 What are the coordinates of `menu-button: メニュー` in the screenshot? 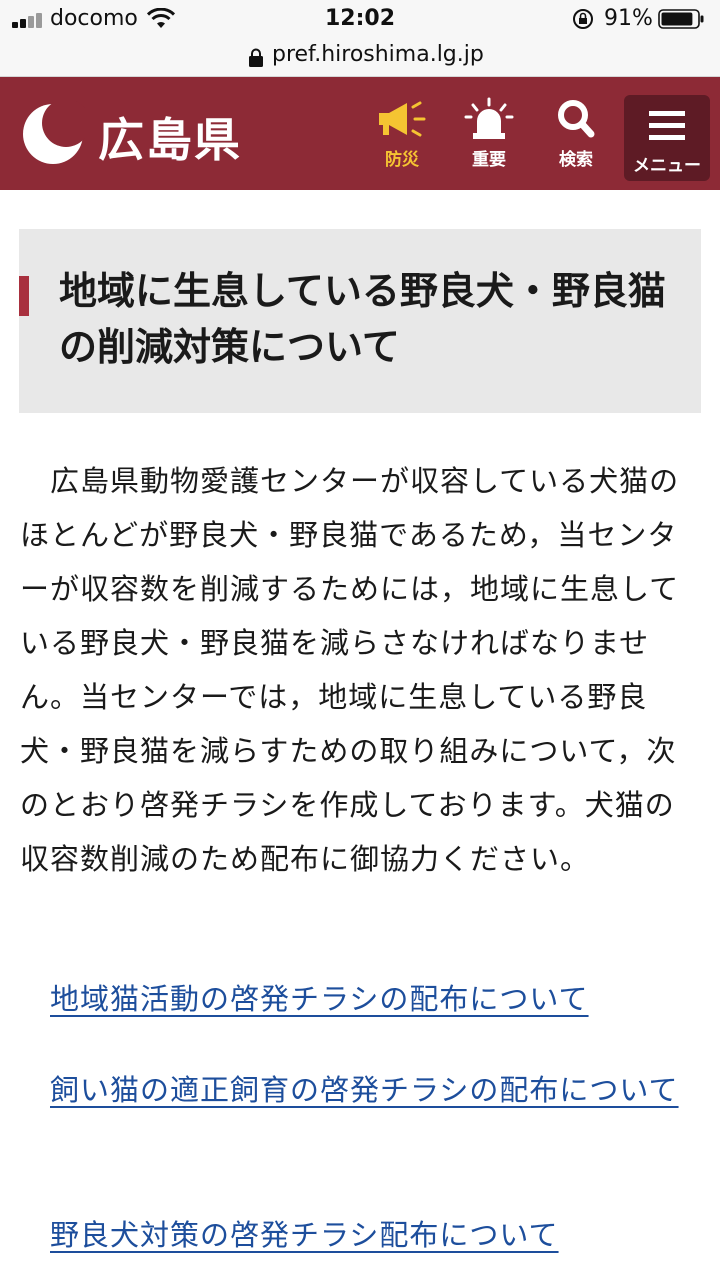 It's located at (667, 138).